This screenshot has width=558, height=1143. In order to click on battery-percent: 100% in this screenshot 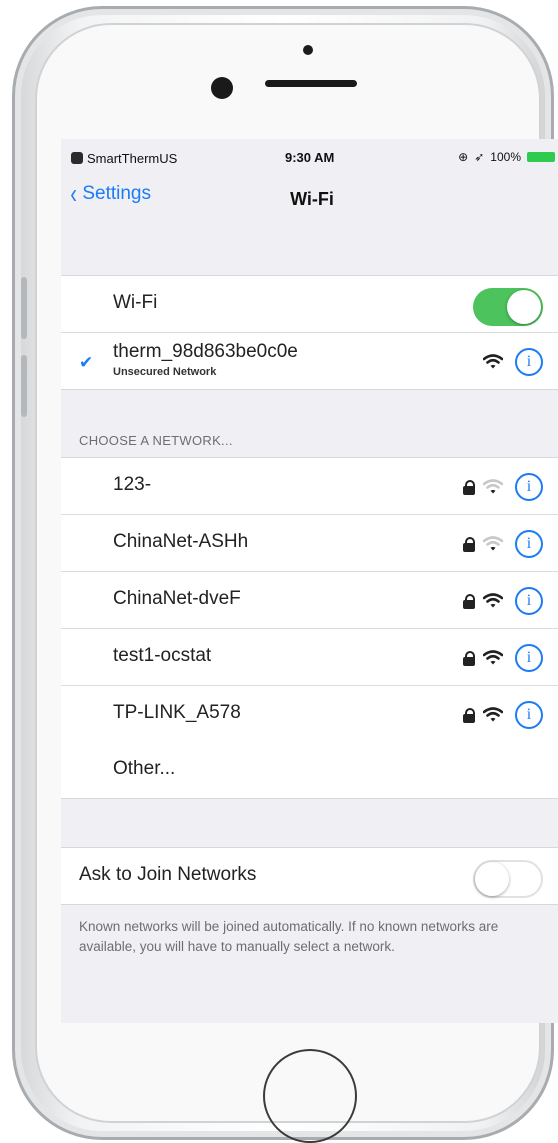, I will do `click(505, 157)`.